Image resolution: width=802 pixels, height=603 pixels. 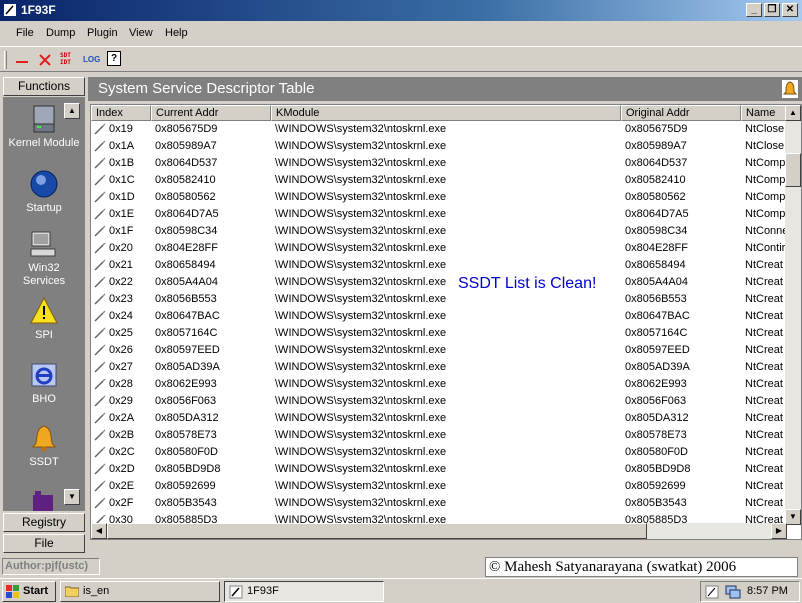 What do you see at coordinates (793, 113) in the screenshot?
I see `scroll-up-button: ▲` at bounding box center [793, 113].